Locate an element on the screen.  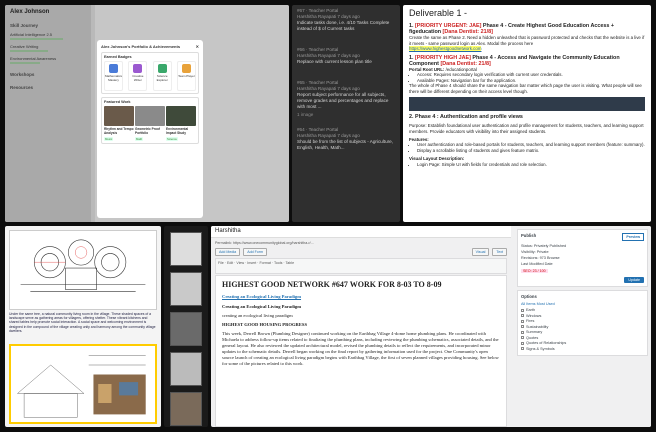
building-render is located at coordinates (83, 384).